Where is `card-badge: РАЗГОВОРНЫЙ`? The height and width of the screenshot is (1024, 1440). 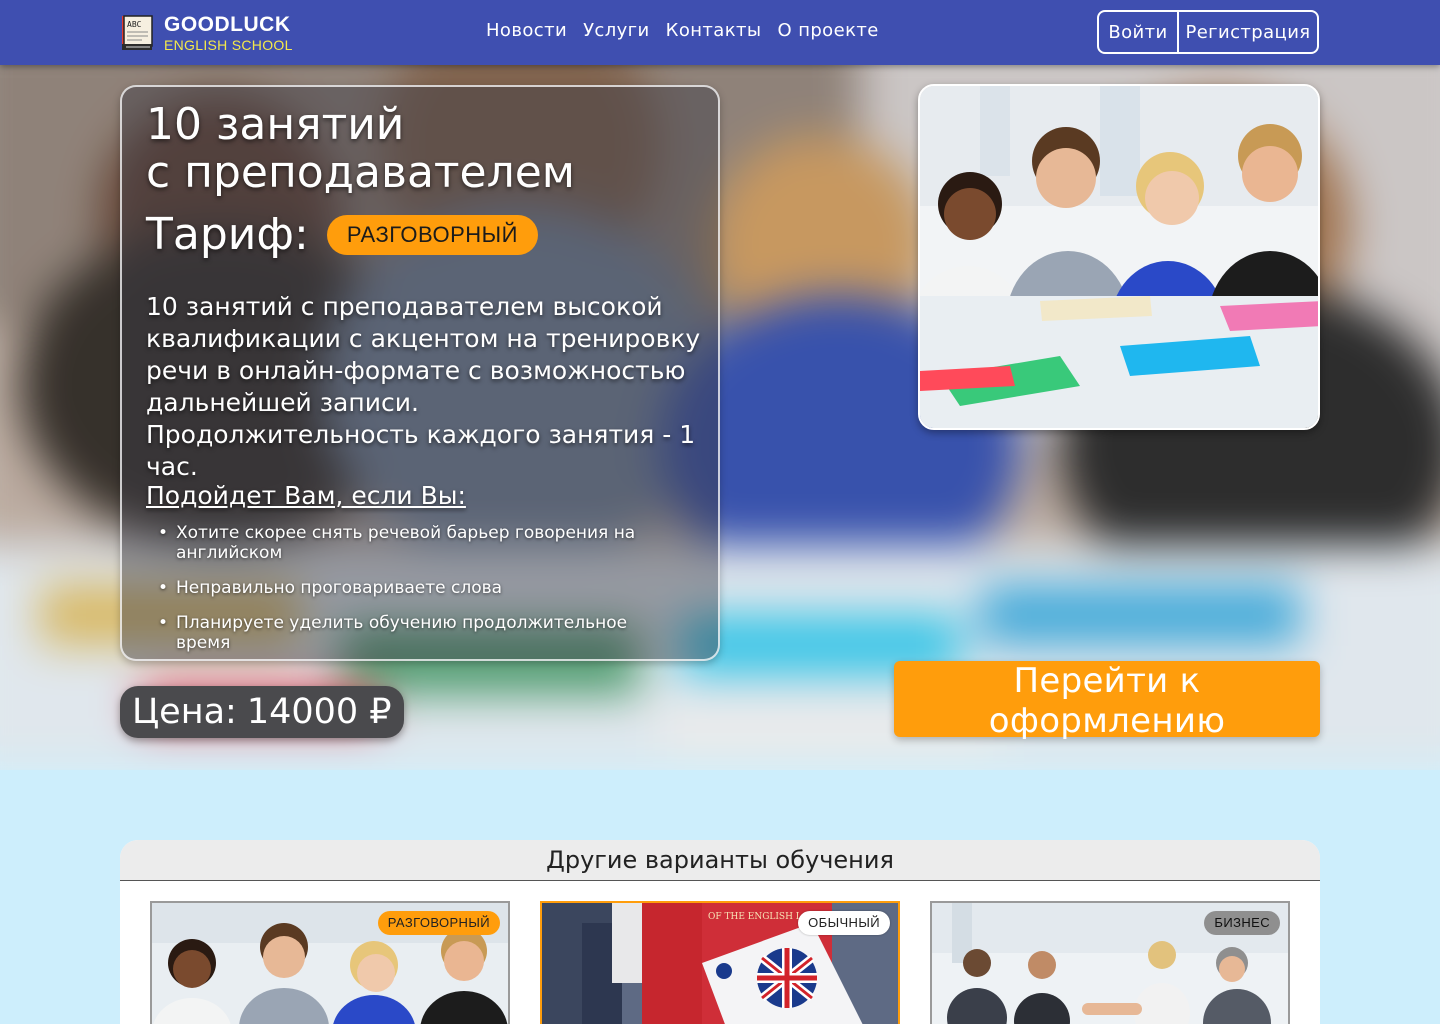 card-badge: РАЗГОВОРНЫЙ is located at coordinates (438, 923).